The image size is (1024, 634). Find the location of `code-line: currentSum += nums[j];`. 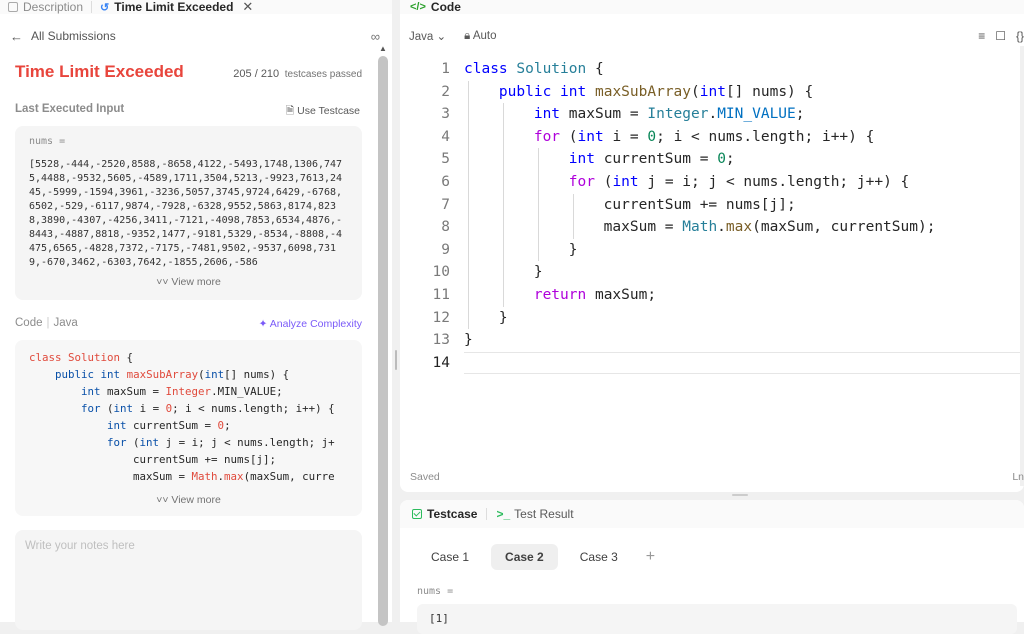

code-line: currentSum += nums[j]; is located at coordinates (744, 205).